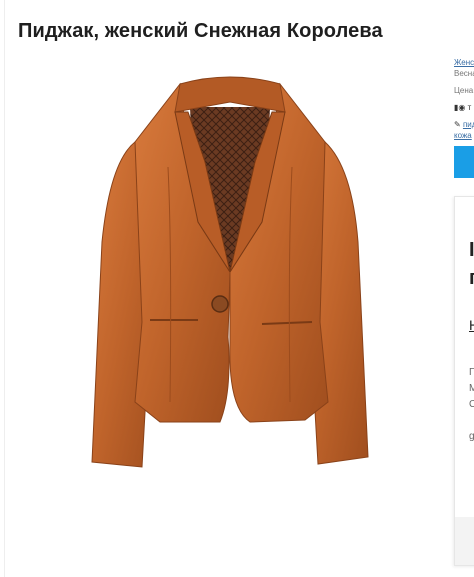  I want to click on tag-link-2: кожа, so click(463, 135).